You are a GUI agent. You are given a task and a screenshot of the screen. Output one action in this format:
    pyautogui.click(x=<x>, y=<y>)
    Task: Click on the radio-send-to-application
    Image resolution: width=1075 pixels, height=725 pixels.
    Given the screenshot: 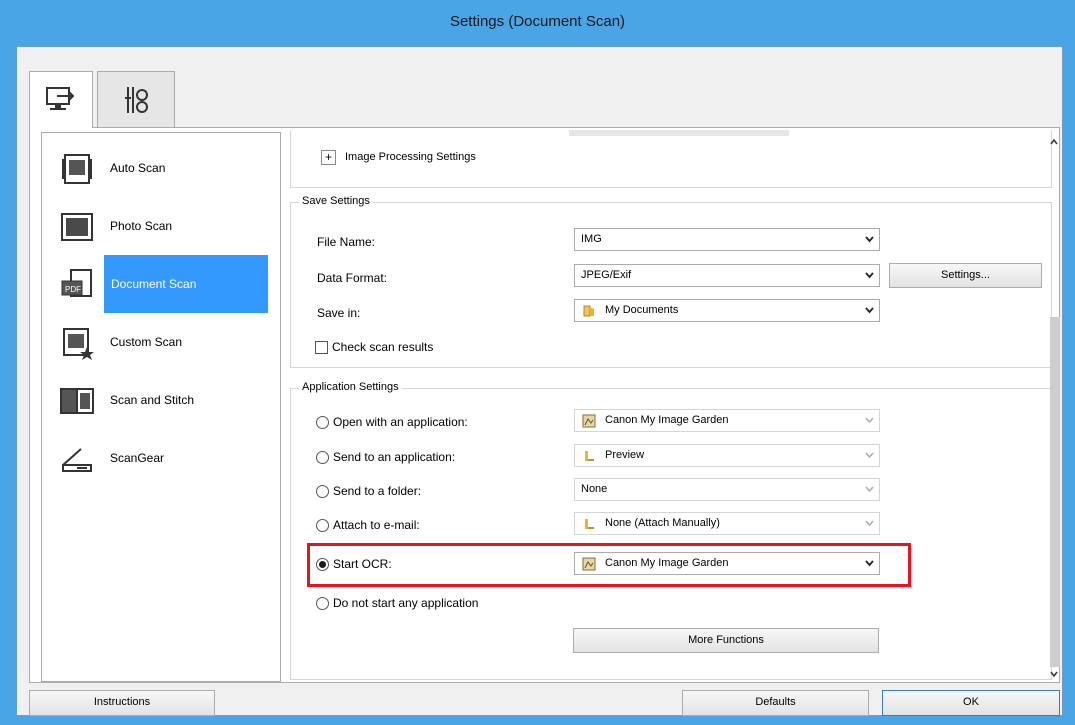 What is the action you would take?
    pyautogui.click(x=322, y=457)
    